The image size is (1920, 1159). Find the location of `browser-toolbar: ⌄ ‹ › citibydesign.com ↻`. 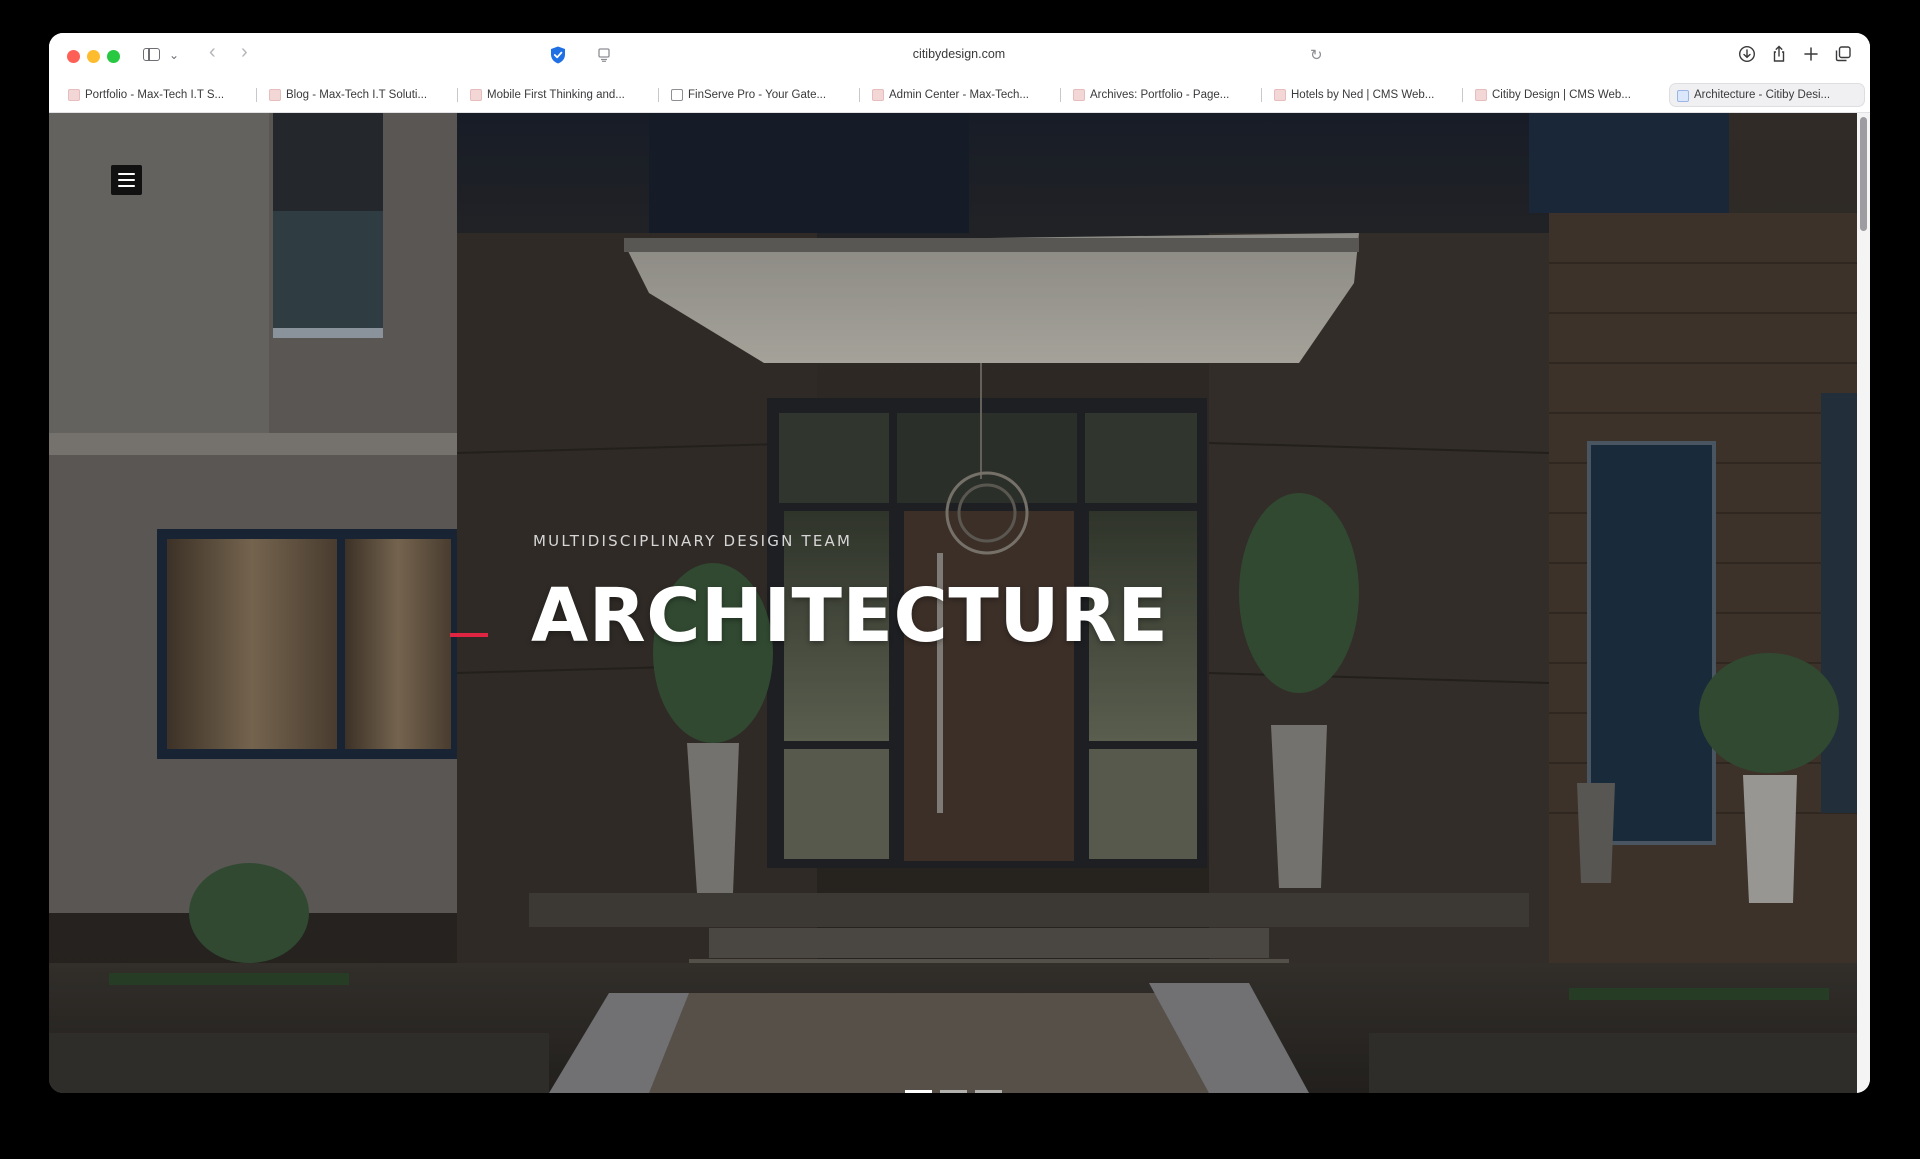

browser-toolbar: ⌄ ‹ › citibydesign.com ↻ is located at coordinates (959, 55).